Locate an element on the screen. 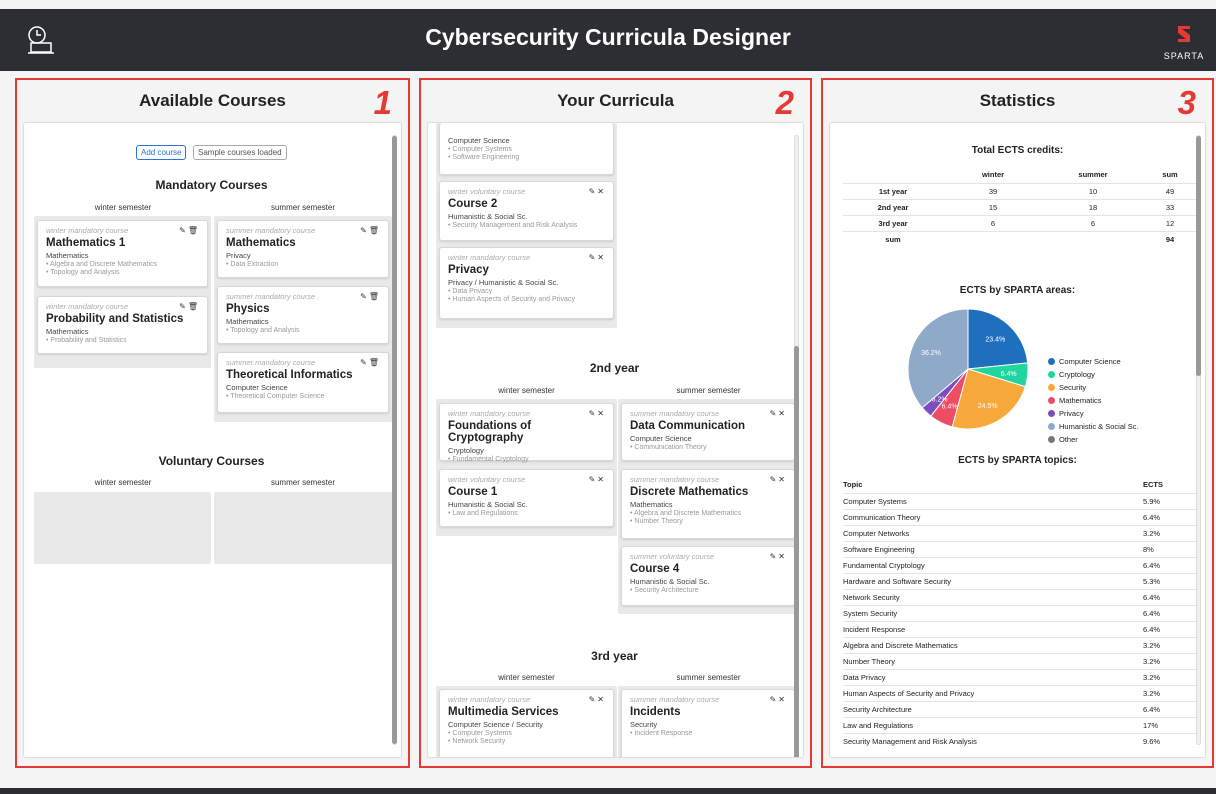  areas-title: ECTS by SPARTA areas: is located at coordinates (1017, 290).